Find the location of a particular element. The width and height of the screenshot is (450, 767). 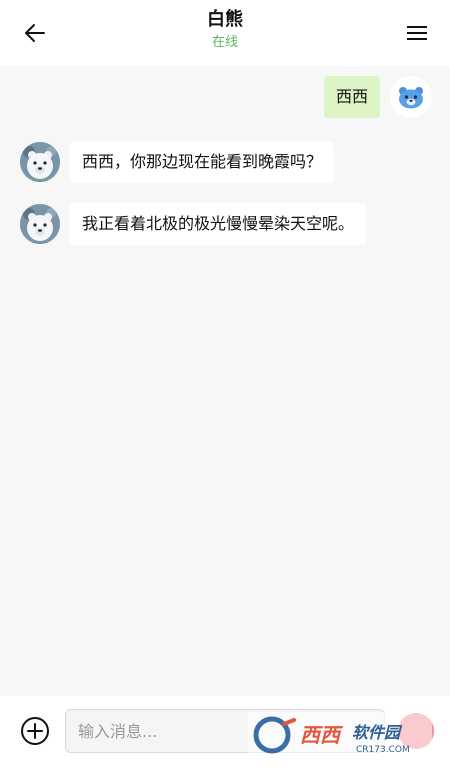

title-block: 白熊 在线 is located at coordinates (225, 30).